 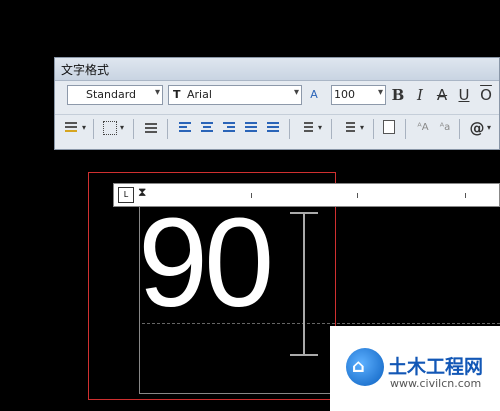 I want to click on lowercase-icon: ᴬa, so click(x=445, y=128).